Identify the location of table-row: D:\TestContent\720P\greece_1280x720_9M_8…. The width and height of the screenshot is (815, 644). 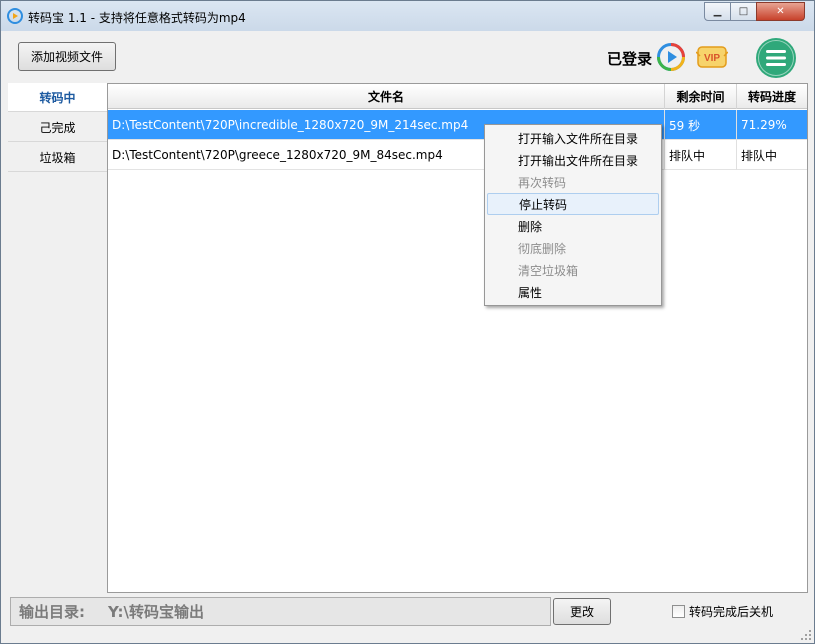
(457, 155).